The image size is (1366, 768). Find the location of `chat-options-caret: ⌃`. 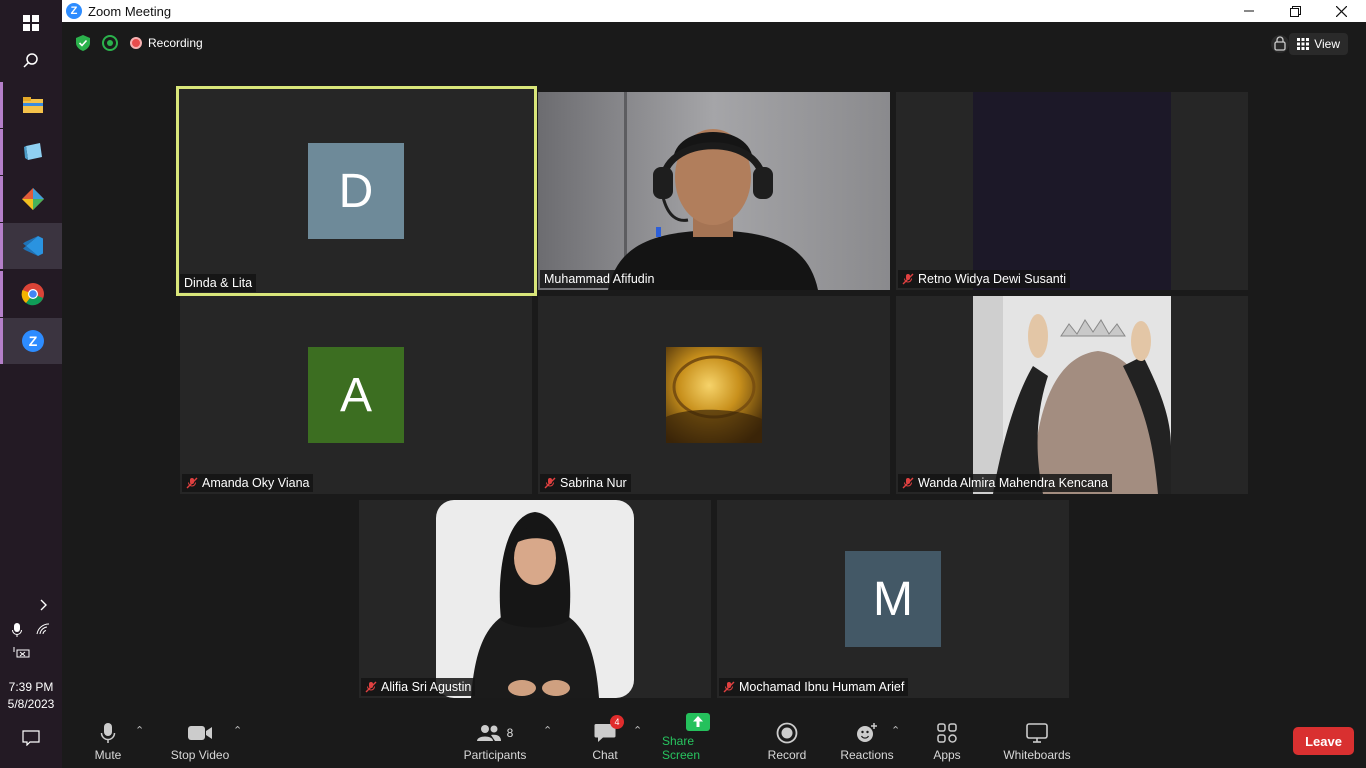

chat-options-caret: ⌃ is located at coordinates (637, 730).